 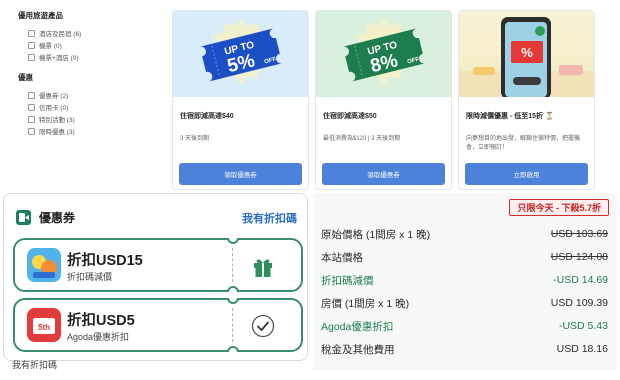 I want to click on price-value: USD 109.39, so click(x=579, y=303).